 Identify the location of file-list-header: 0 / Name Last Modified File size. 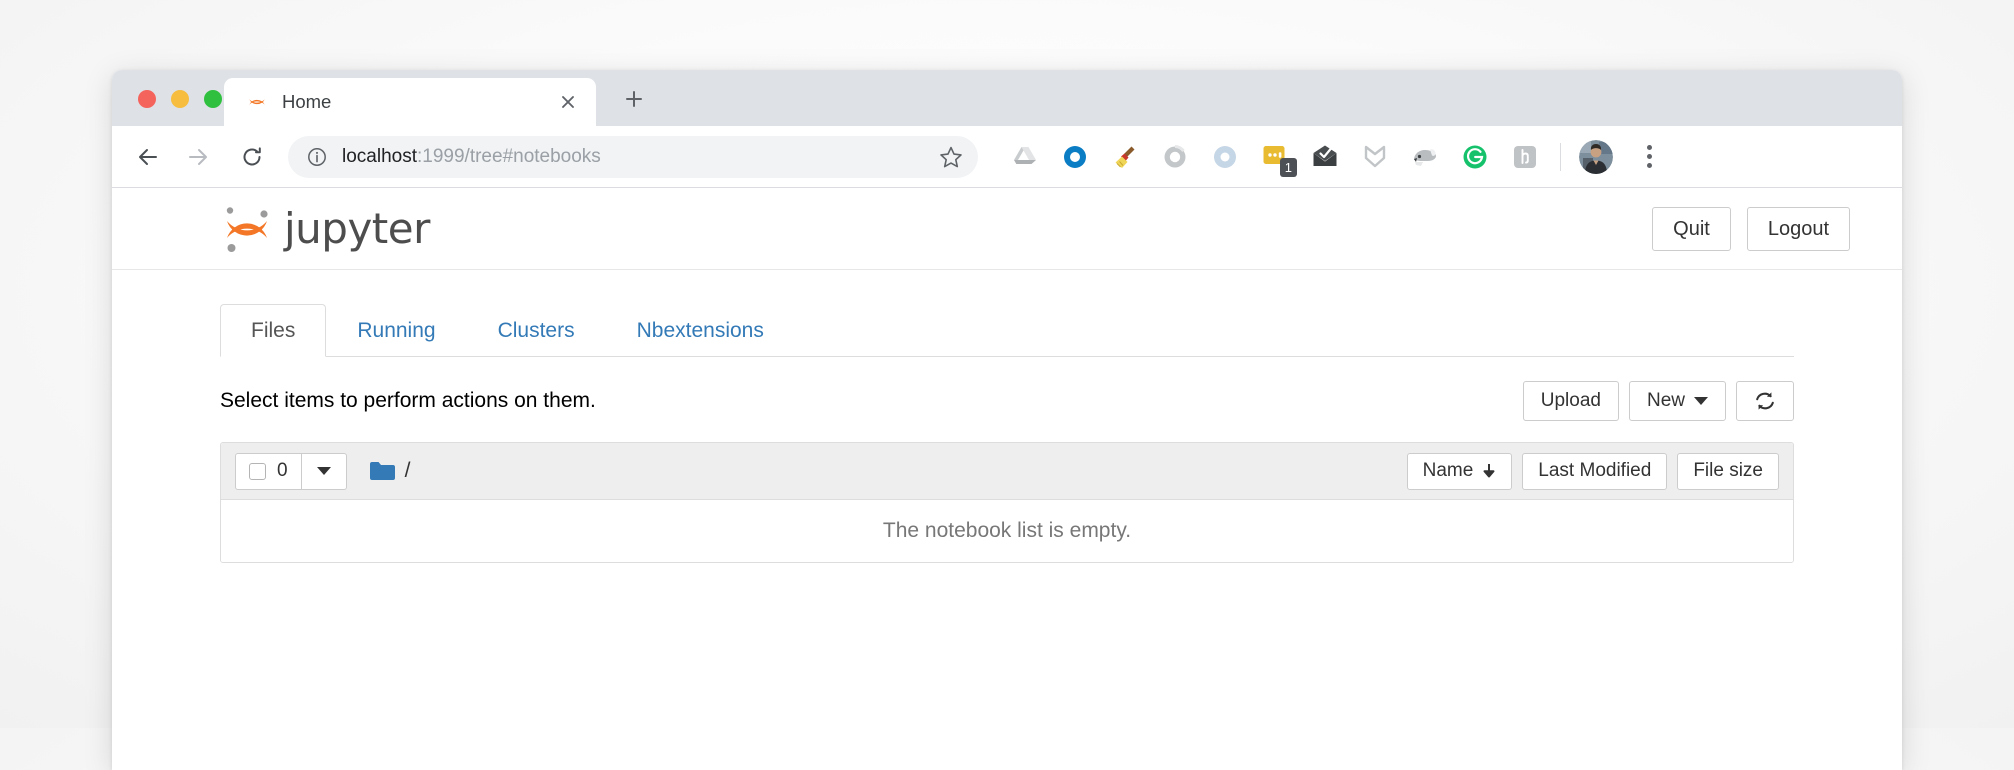
(1007, 471).